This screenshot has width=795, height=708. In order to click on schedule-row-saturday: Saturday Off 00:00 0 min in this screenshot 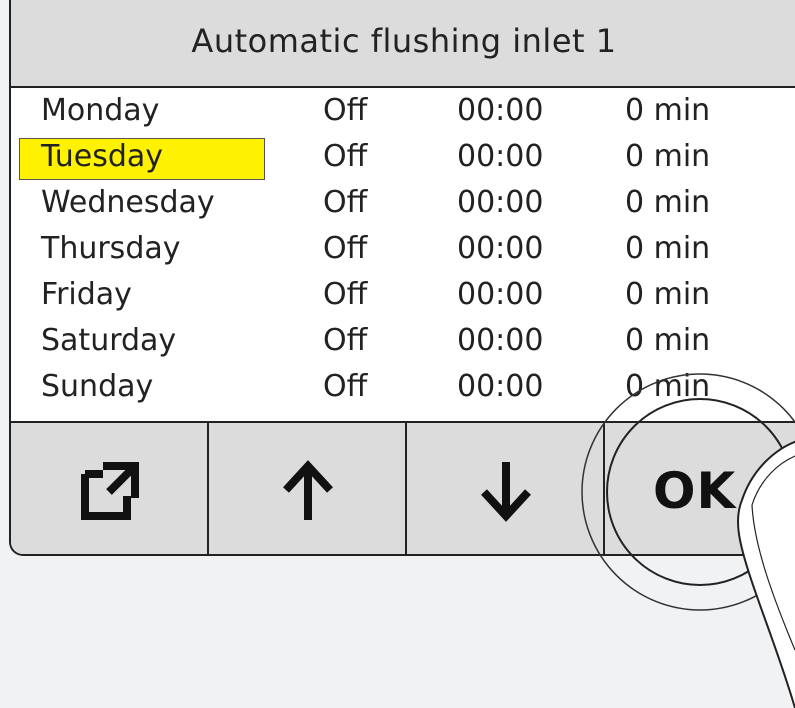, I will do `click(403, 341)`.